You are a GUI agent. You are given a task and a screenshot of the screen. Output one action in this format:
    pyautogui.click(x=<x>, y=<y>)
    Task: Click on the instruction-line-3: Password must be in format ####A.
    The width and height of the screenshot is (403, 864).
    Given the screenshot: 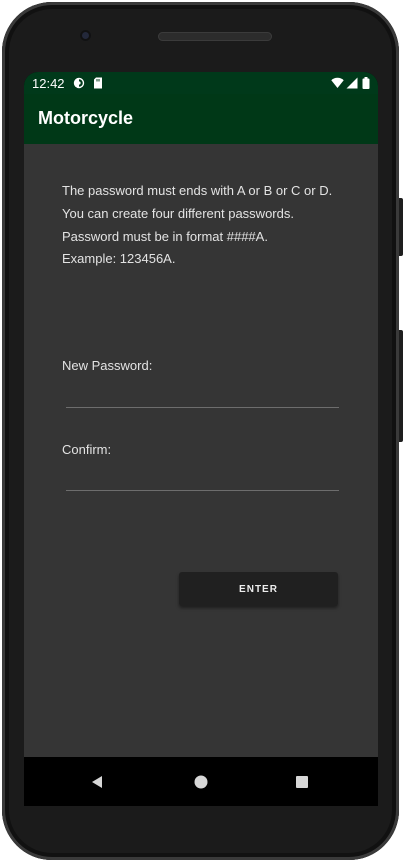 What is the action you would take?
    pyautogui.click(x=165, y=236)
    